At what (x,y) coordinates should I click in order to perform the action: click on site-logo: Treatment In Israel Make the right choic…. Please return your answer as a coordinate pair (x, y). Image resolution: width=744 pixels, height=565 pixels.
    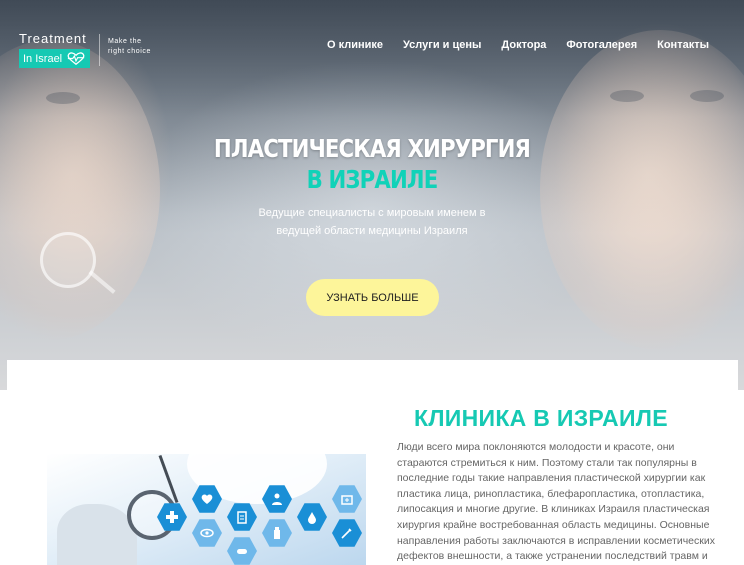
    Looking at the image, I should click on (84, 49).